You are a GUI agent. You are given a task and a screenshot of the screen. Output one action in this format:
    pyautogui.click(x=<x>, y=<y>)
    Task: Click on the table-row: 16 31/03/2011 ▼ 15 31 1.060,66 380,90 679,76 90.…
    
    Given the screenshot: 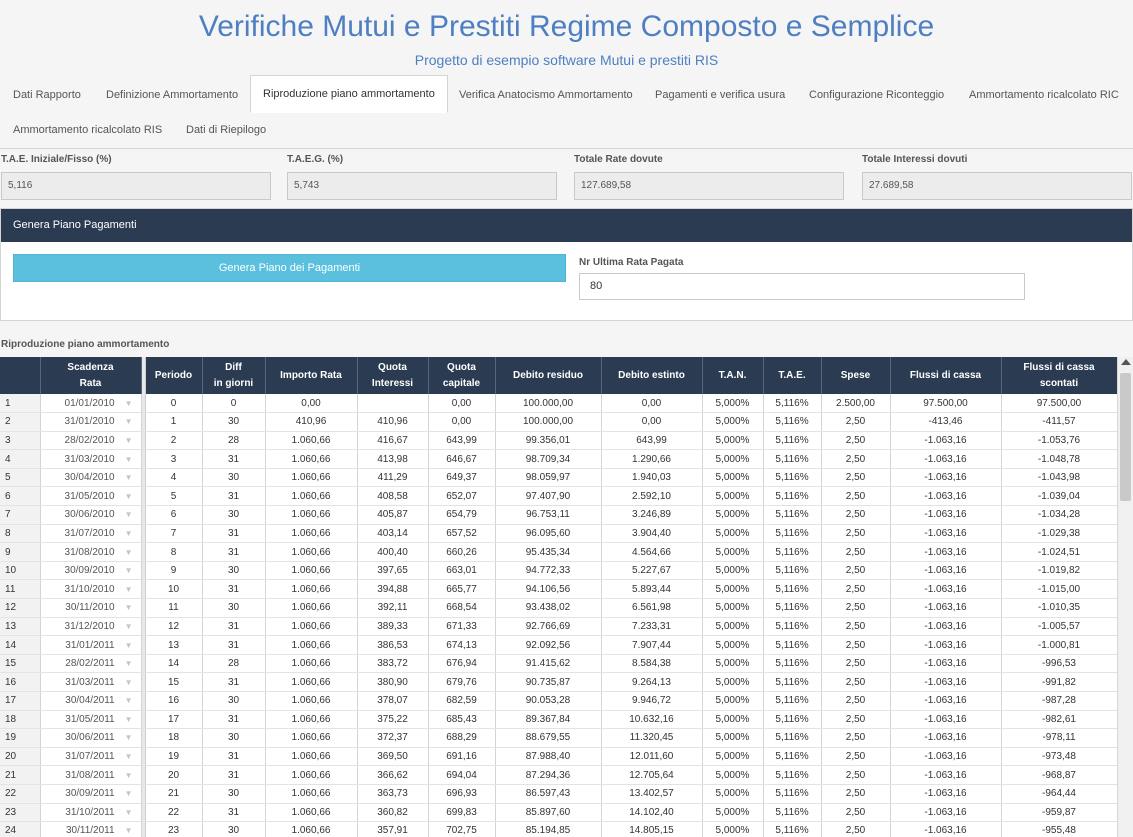 What is the action you would take?
    pyautogui.click(x=559, y=682)
    